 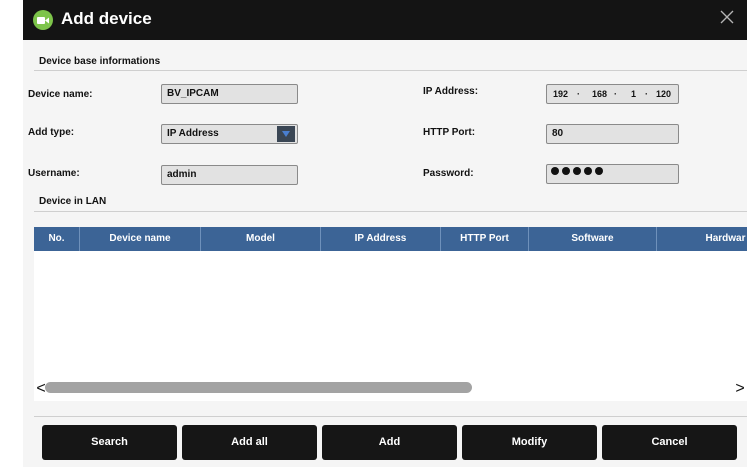 I want to click on ip-address-field: 192 · 168 · 1 · 120, so click(x=612, y=94).